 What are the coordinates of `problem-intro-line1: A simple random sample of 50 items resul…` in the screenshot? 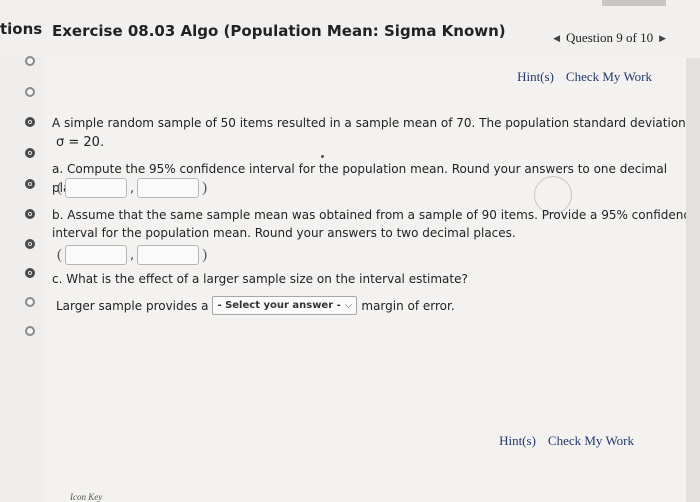 It's located at (376, 123).